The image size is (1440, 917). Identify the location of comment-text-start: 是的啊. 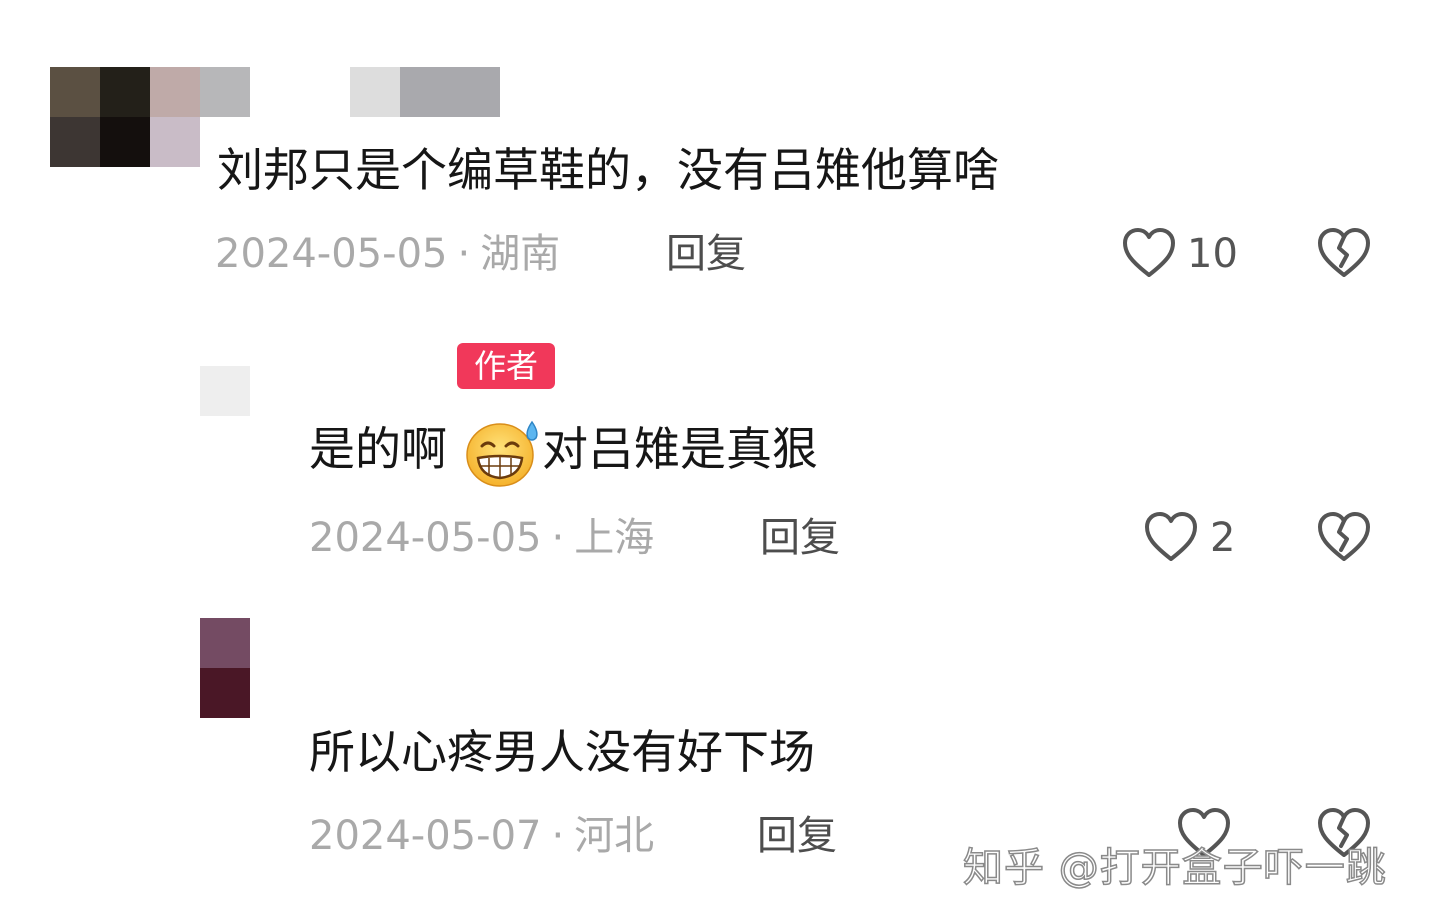
(378, 449).